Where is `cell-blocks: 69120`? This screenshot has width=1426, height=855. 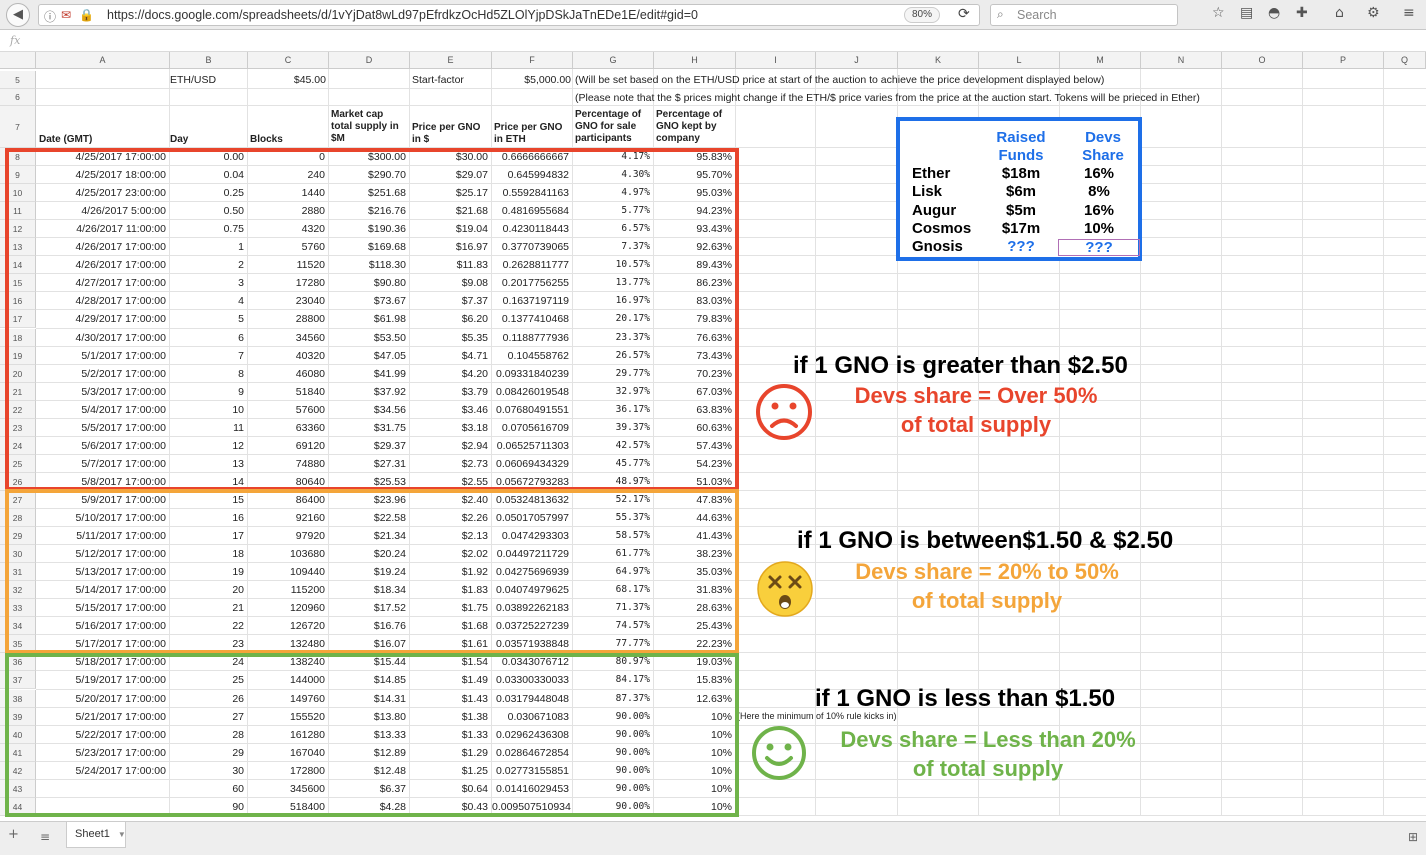
cell-blocks: 69120 is located at coordinates (286, 446).